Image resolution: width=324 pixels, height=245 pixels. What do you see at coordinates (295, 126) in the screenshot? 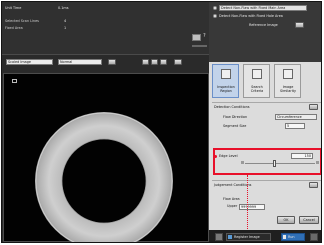
I see `segment-size-field: 5` at bounding box center [295, 126].